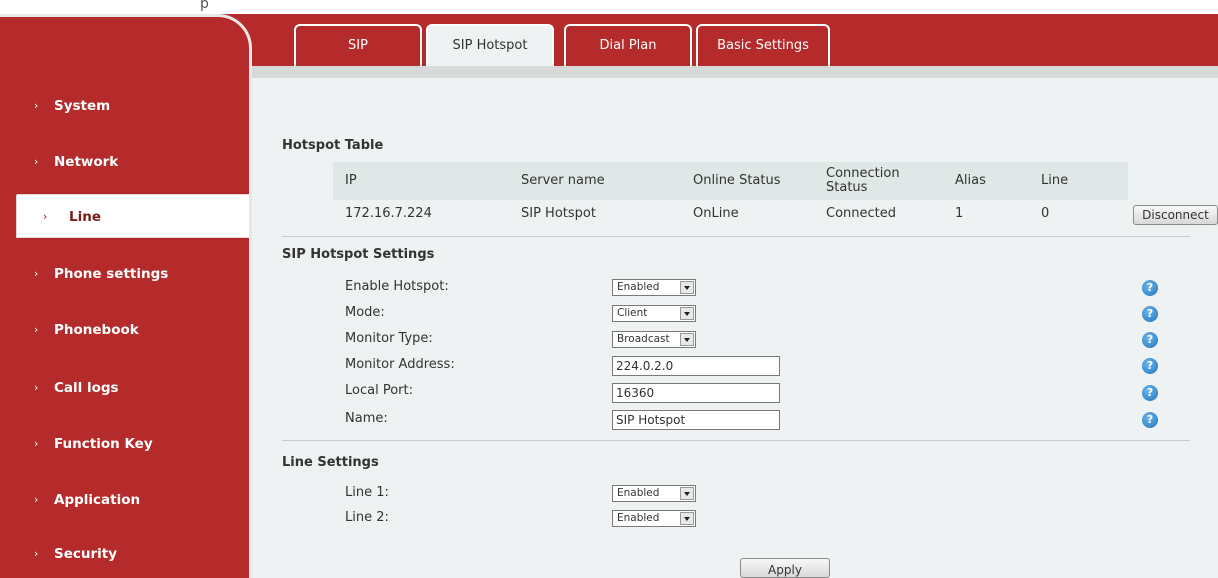 This screenshot has width=1218, height=578. What do you see at coordinates (124, 106) in the screenshot?
I see `sidebar-item-system: › System` at bounding box center [124, 106].